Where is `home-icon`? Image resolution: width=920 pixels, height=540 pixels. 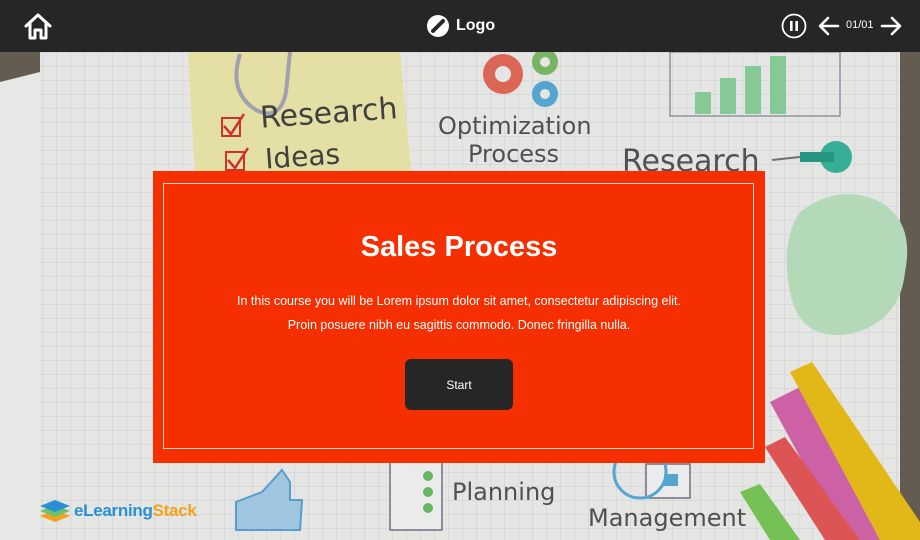
home-icon is located at coordinates (38, 26).